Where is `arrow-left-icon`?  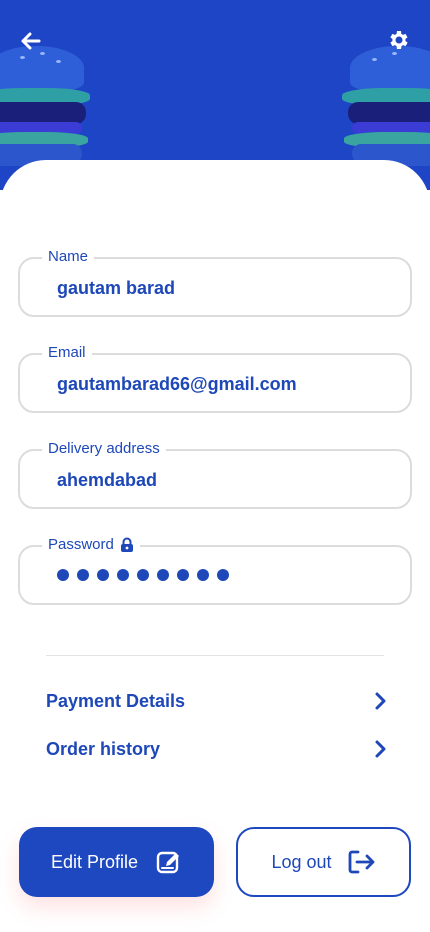
arrow-left-icon is located at coordinates (31, 41).